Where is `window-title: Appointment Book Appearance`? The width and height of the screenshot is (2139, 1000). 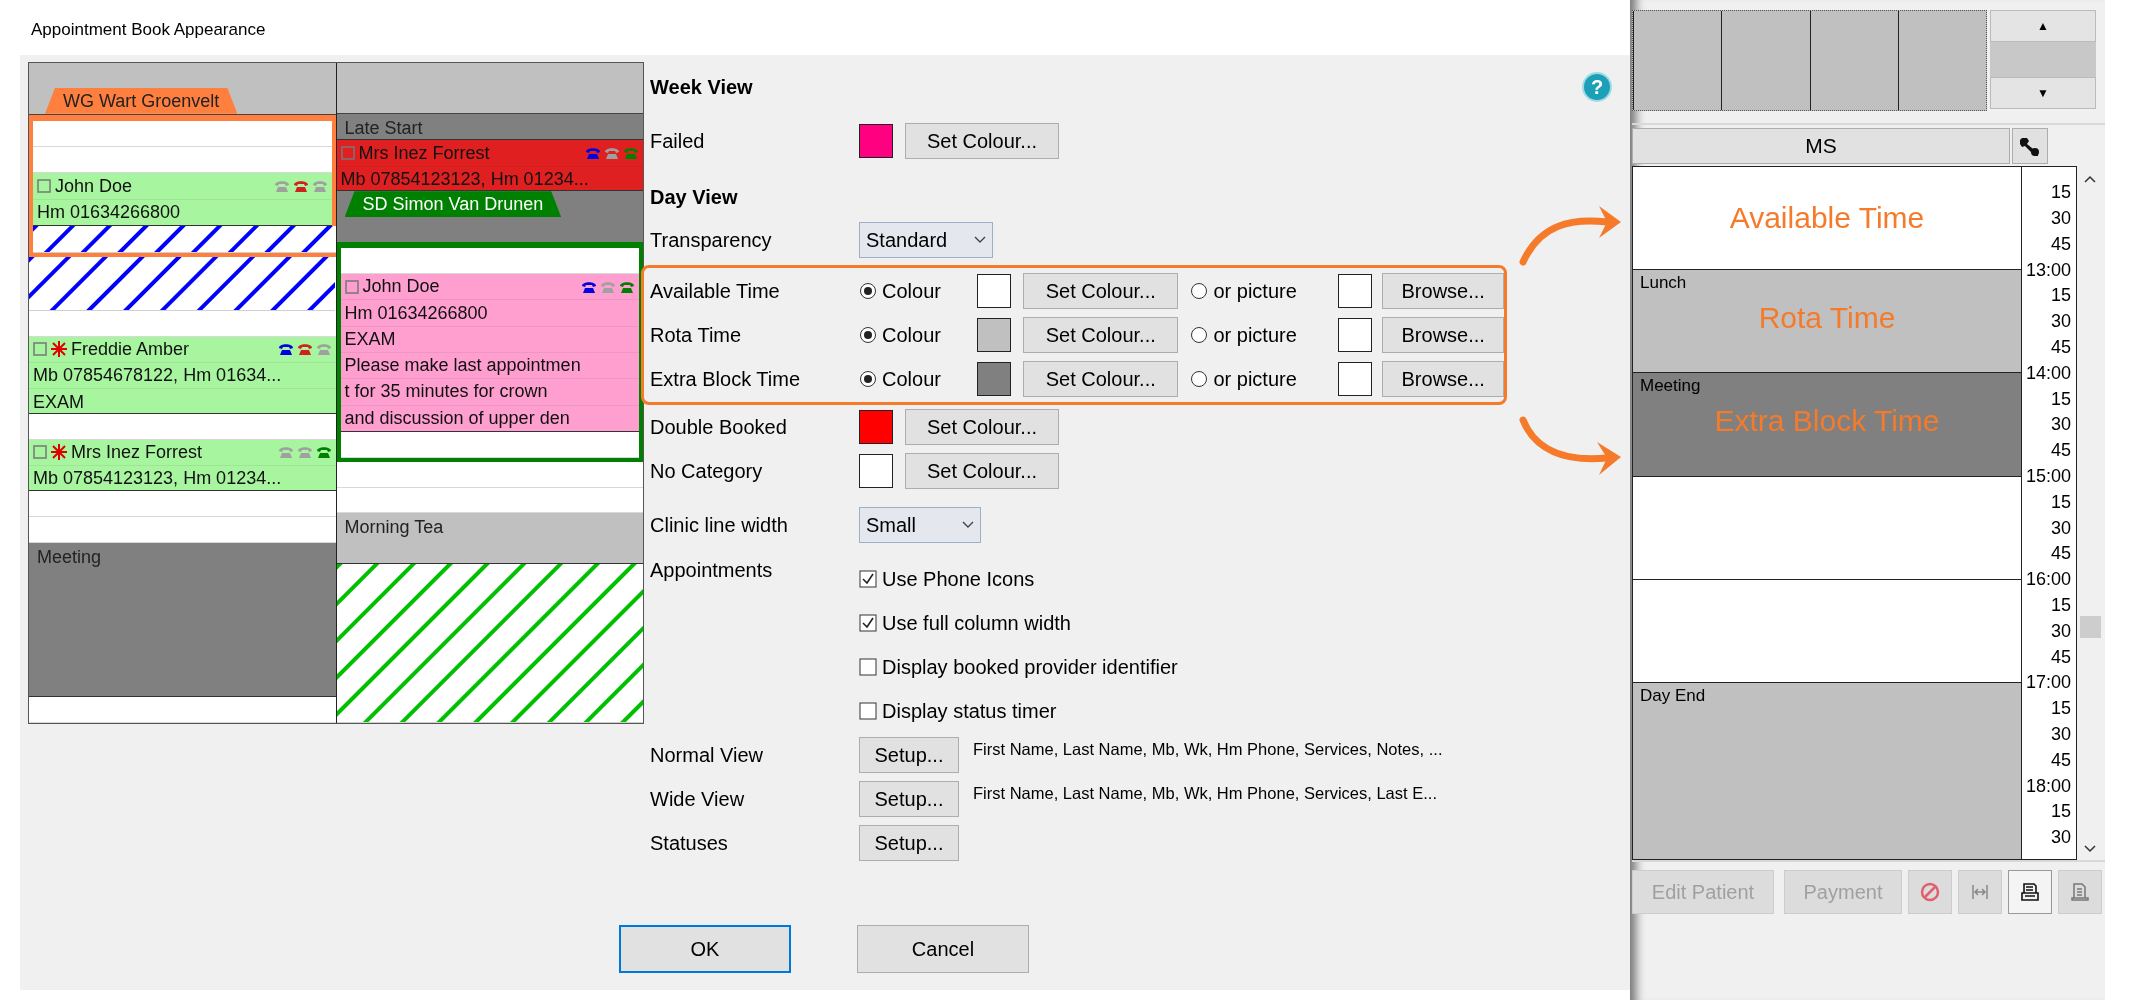
window-title: Appointment Book Appearance is located at coordinates (148, 30).